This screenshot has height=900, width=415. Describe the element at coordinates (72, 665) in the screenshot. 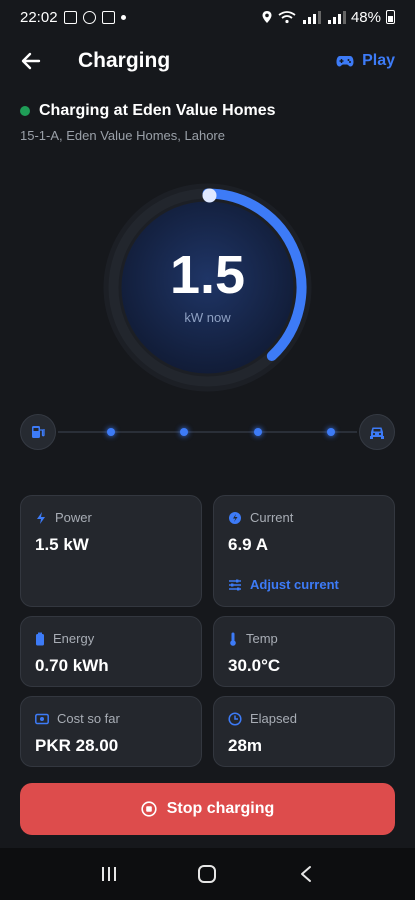

I see `energy-value: 0.70 kWh` at that location.